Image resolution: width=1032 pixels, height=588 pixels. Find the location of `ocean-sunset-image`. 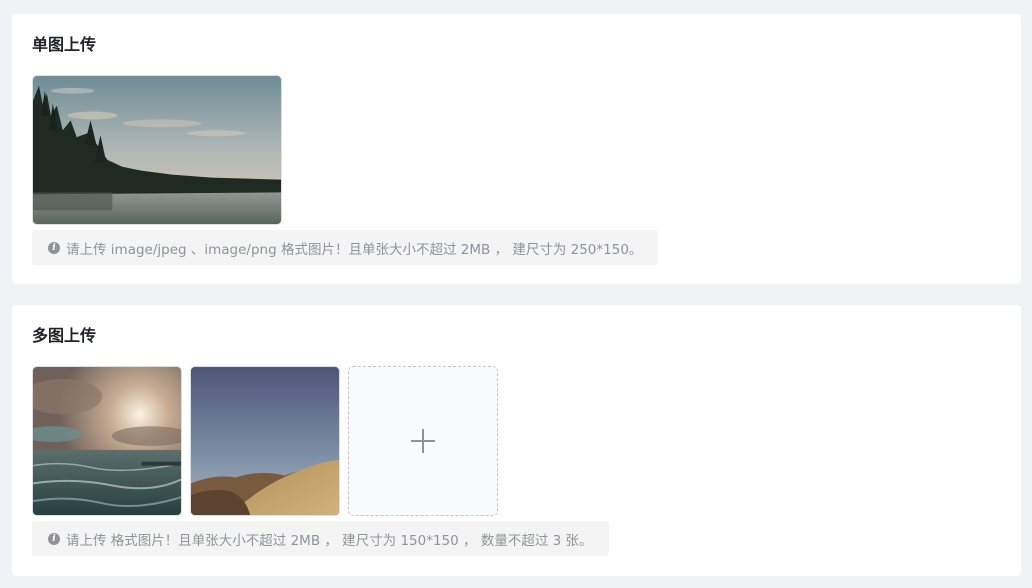

ocean-sunset-image is located at coordinates (107, 441).